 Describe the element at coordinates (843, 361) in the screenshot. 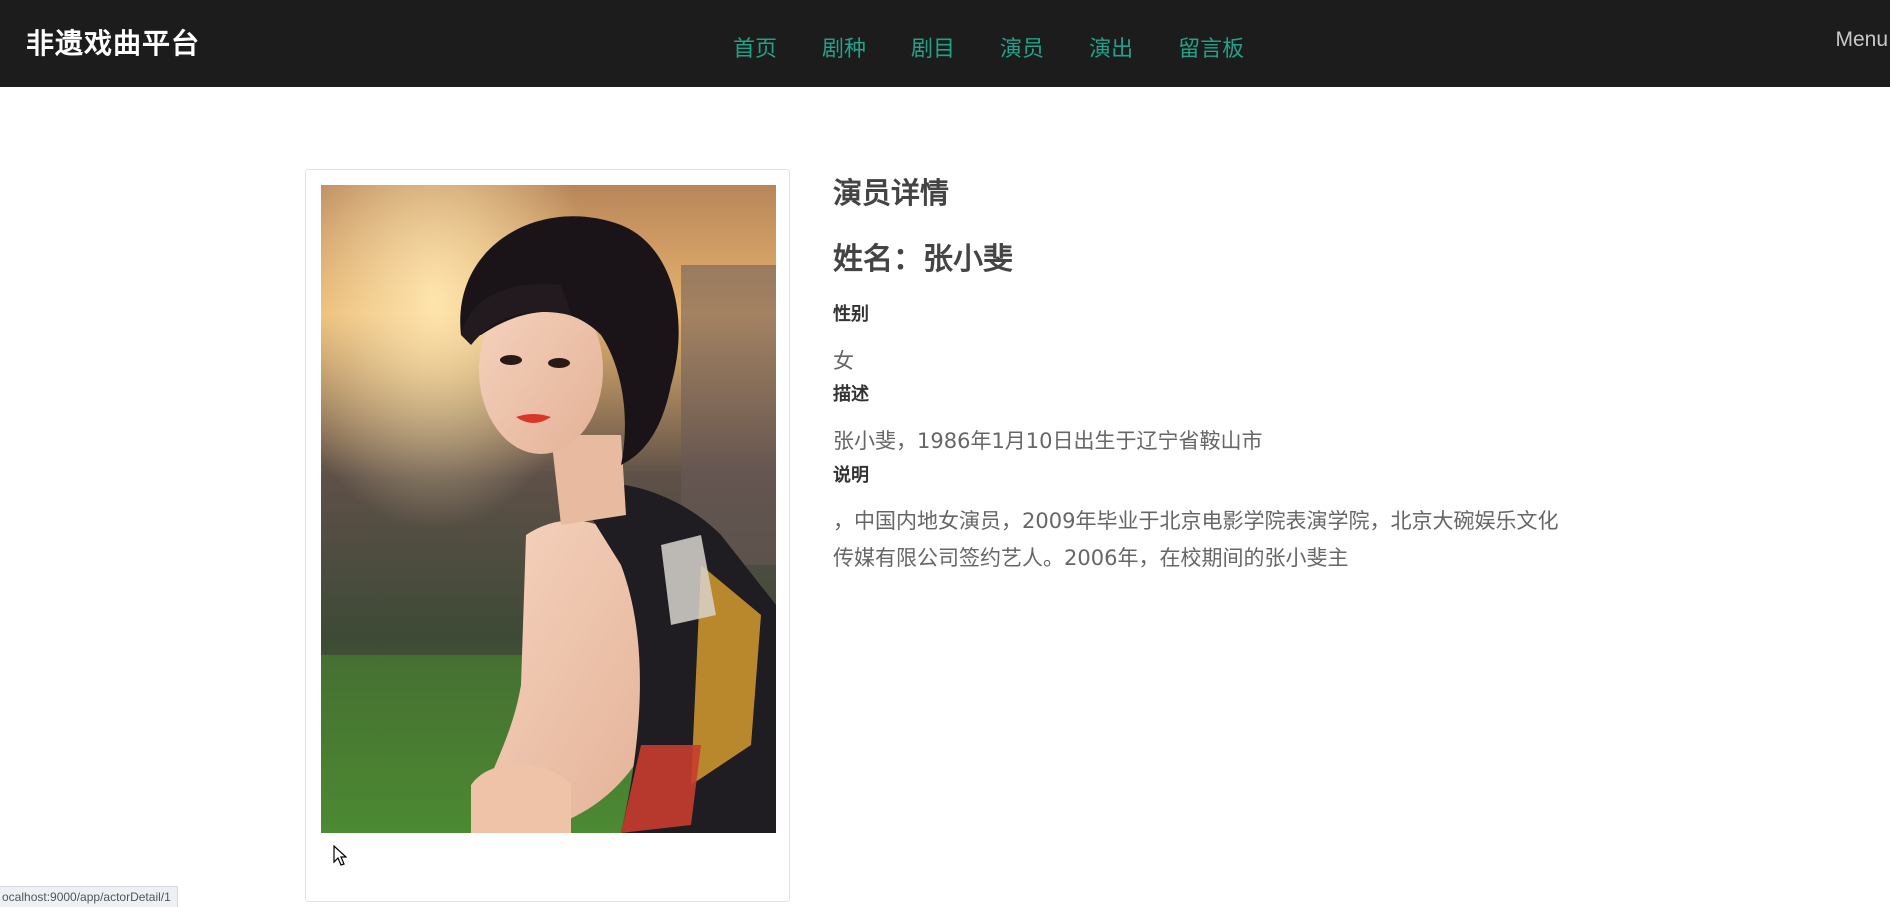

I see `gender-value: 女` at that location.